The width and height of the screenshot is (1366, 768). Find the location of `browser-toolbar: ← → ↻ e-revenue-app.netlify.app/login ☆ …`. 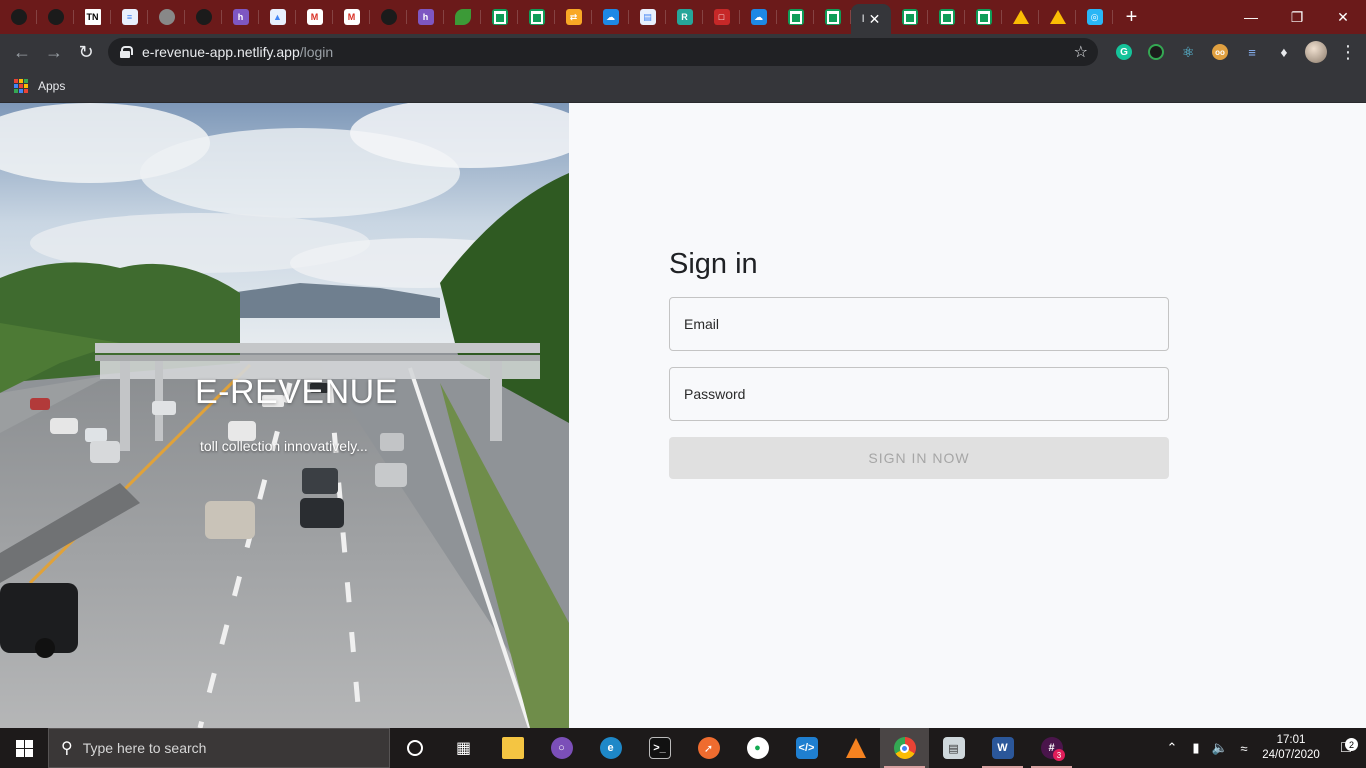

browser-toolbar: ← → ↻ e-revenue-app.netlify.app/login ☆ … is located at coordinates (683, 52).